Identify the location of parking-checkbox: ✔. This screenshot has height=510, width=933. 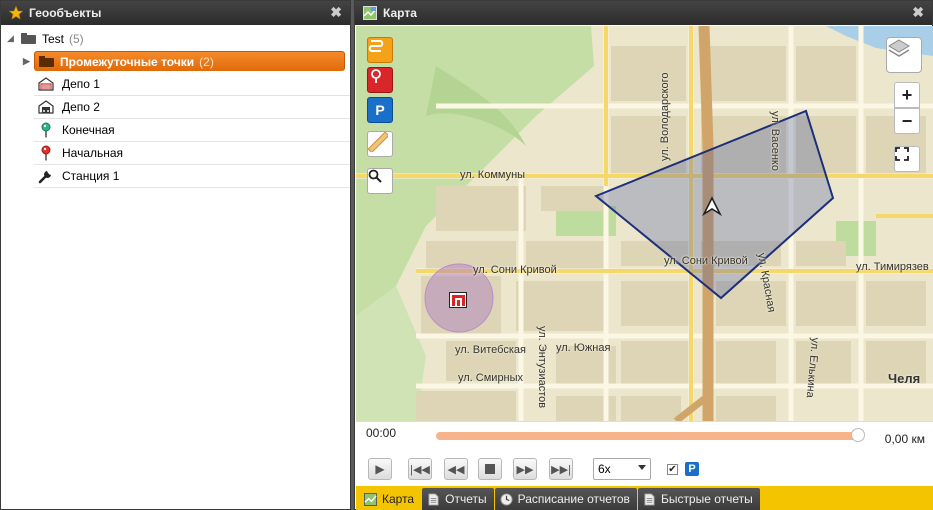
(672, 469).